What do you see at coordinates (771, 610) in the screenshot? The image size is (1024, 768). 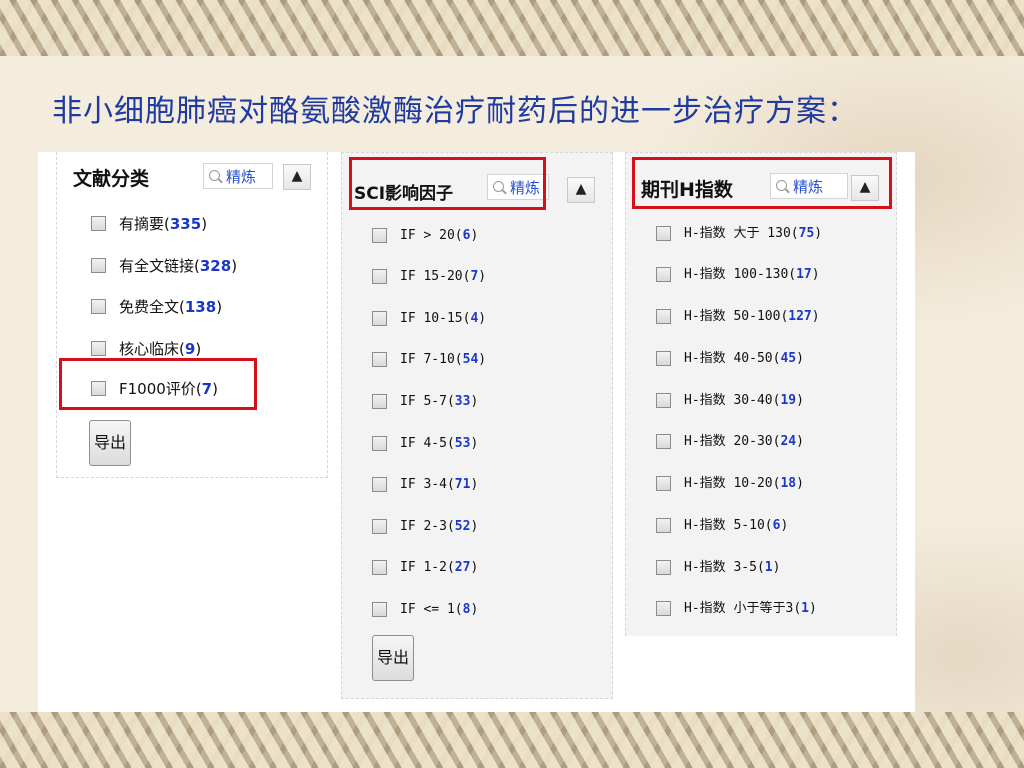 I see `hindex-filter-item: H-指数 小于等于3(1)` at bounding box center [771, 610].